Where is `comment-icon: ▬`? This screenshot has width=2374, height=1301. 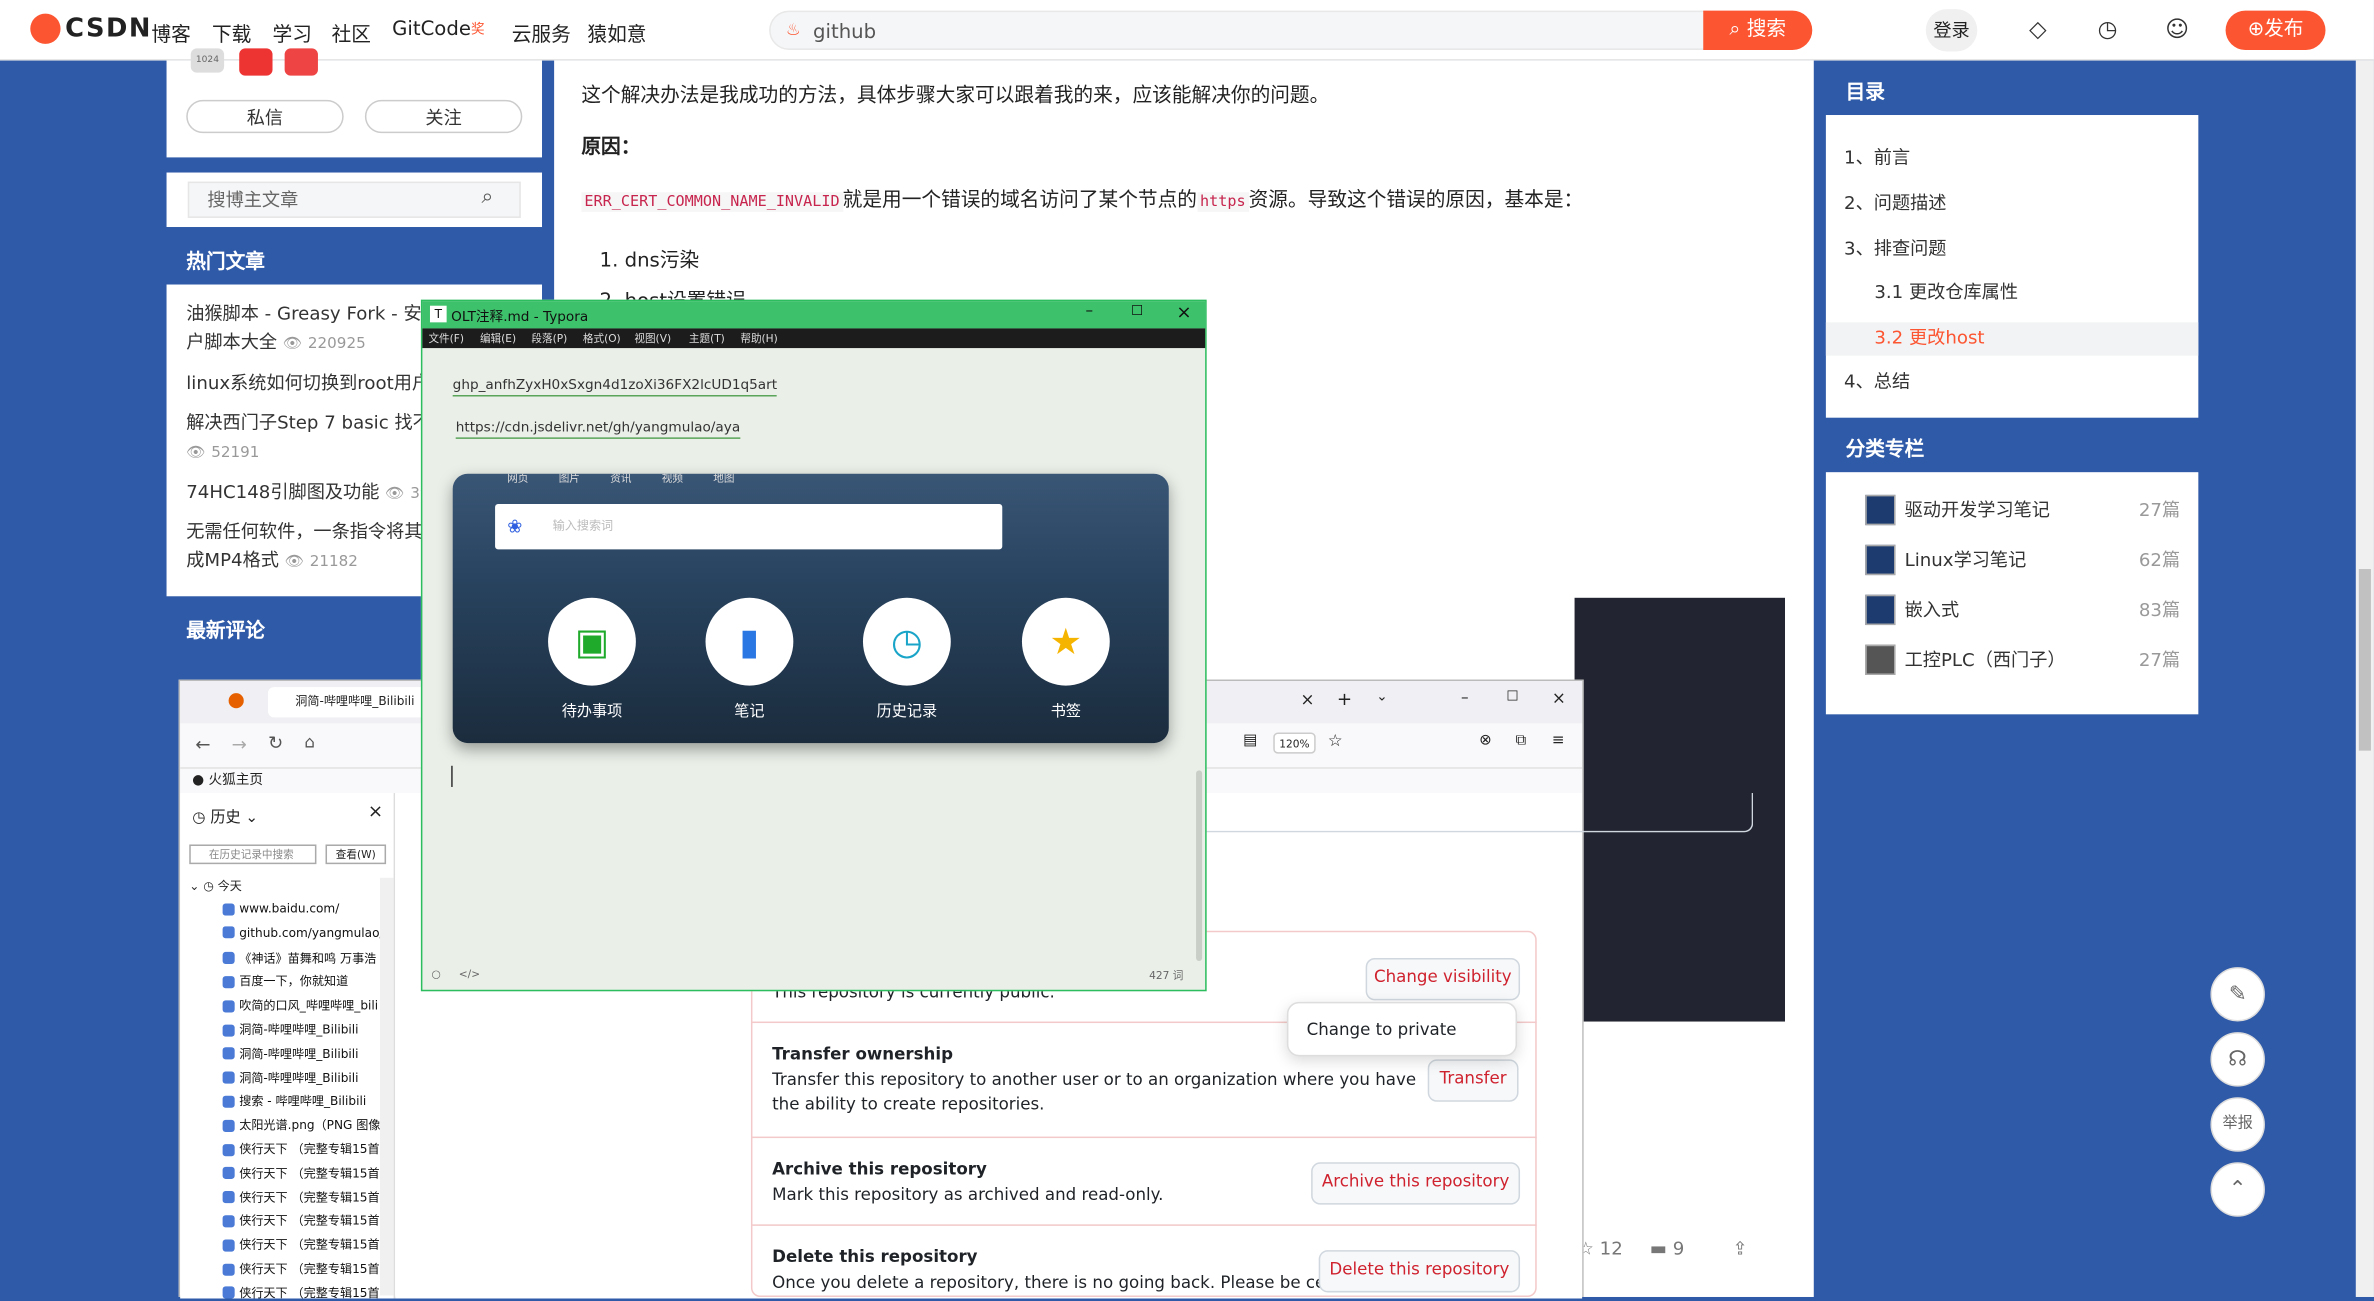 comment-icon: ▬ is located at coordinates (1658, 1248).